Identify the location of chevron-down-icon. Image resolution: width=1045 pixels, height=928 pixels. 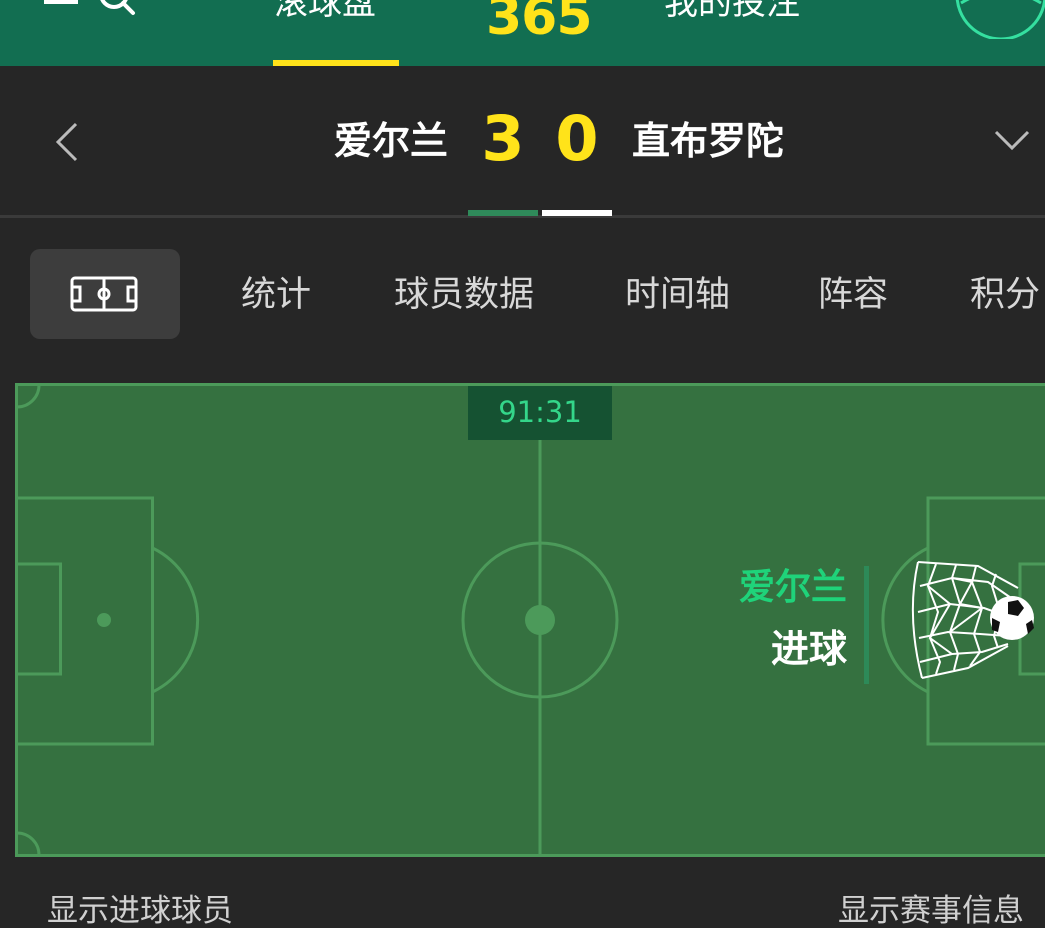
(1012, 141).